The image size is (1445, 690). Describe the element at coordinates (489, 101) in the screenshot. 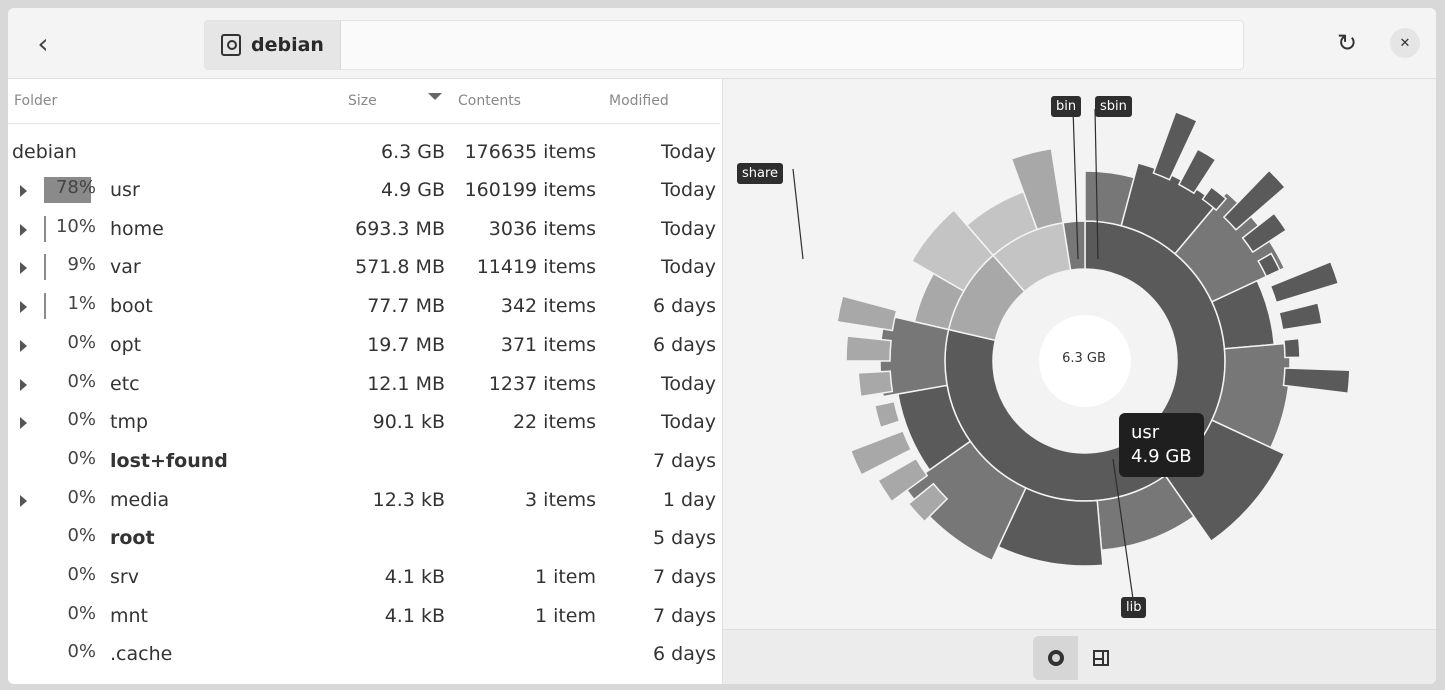

I see `column-header-contents: Contents` at that location.